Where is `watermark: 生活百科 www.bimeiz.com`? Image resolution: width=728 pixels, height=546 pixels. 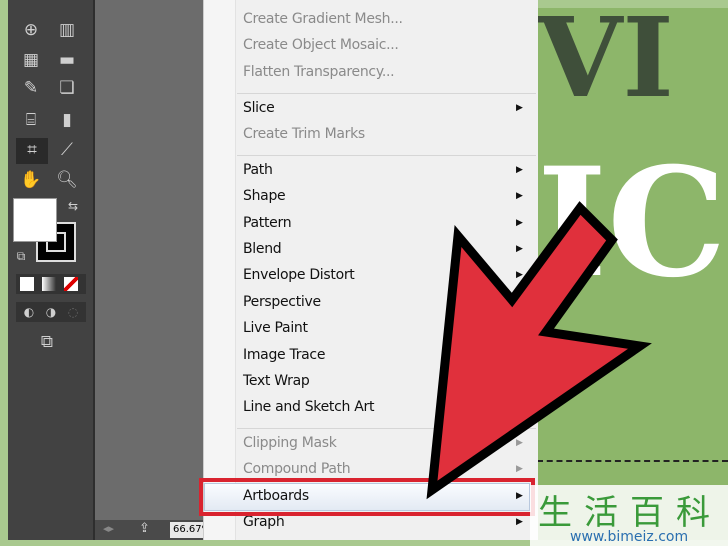
watermark: 生活百科 www.bimeiz.com is located at coordinates (629, 515).